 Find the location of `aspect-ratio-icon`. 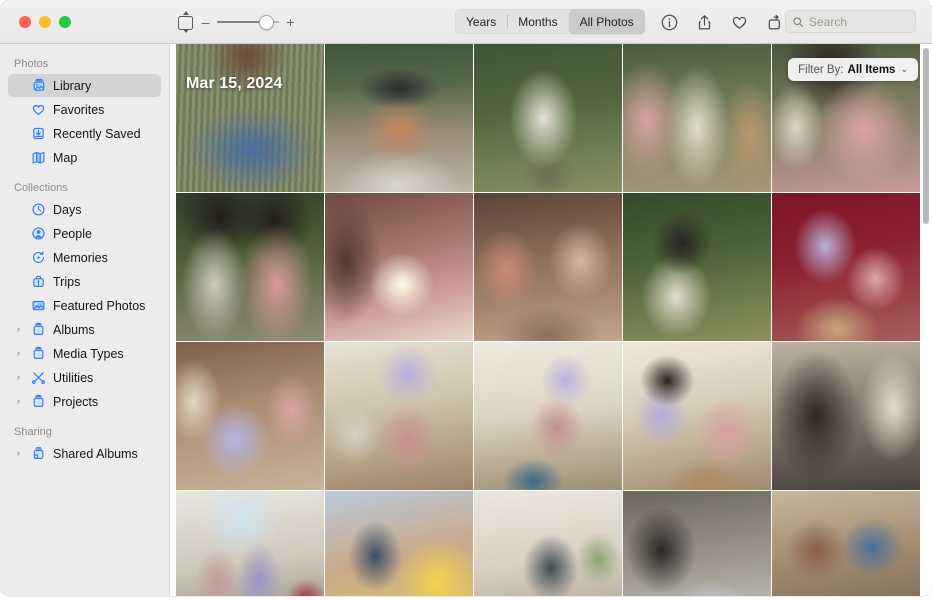

aspect-ratio-icon is located at coordinates (185, 21).